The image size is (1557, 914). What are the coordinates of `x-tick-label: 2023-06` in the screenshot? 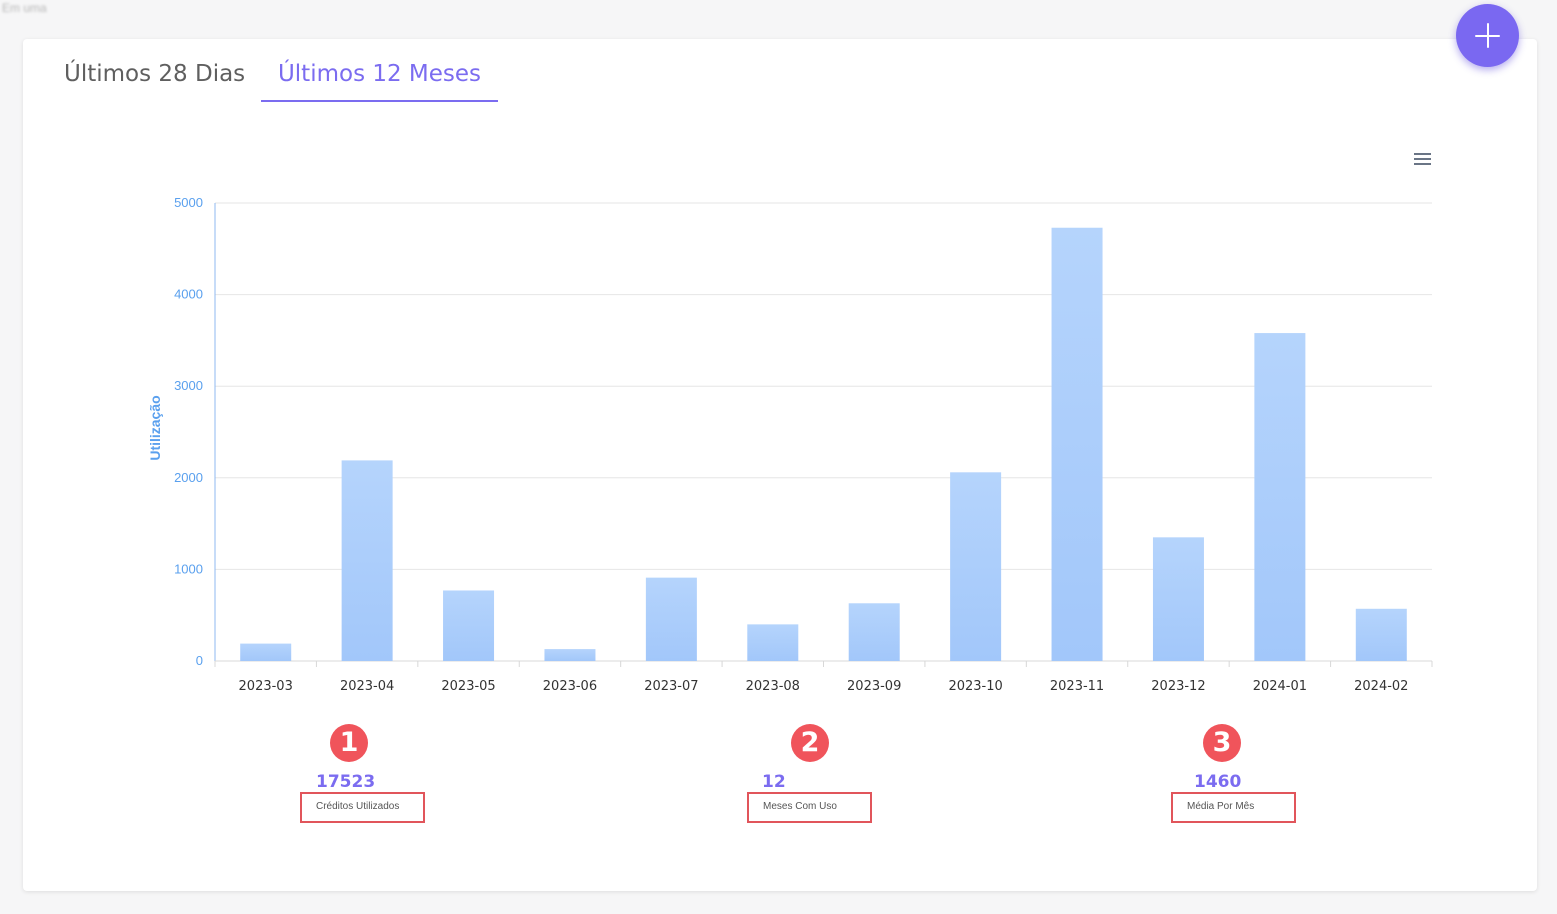 It's located at (570, 686).